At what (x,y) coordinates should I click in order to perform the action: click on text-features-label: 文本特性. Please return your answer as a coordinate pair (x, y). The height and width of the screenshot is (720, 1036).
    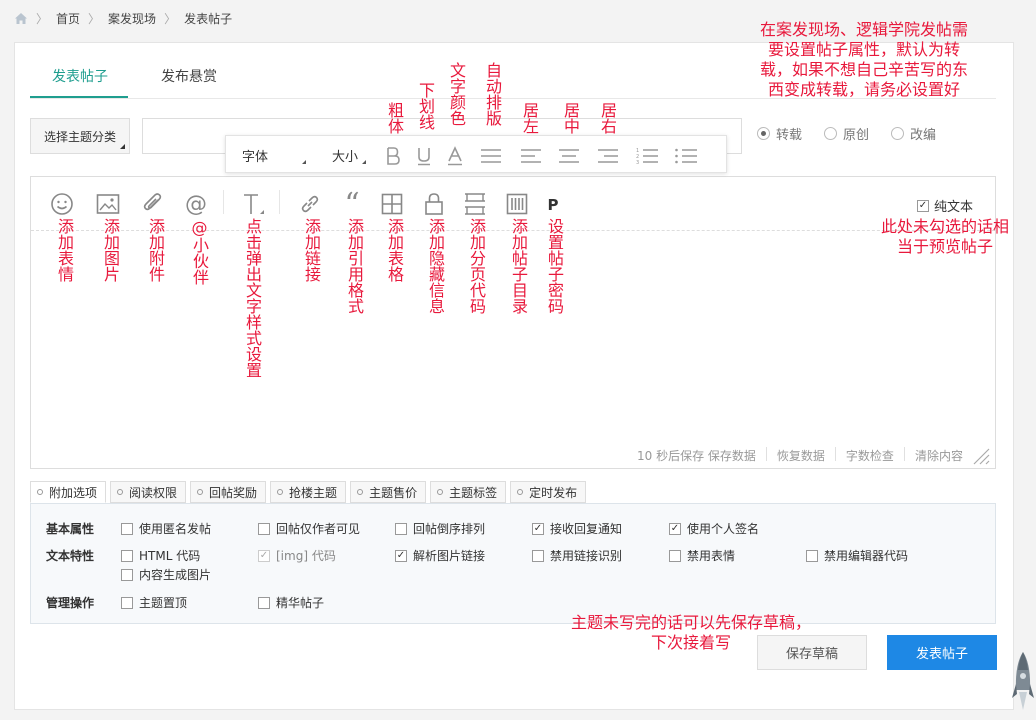
    Looking at the image, I should click on (70, 556).